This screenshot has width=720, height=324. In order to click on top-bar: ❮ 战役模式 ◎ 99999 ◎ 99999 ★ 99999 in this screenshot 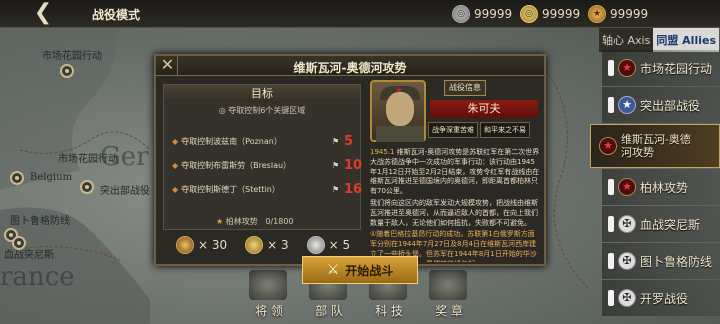, I will do `click(360, 14)`.